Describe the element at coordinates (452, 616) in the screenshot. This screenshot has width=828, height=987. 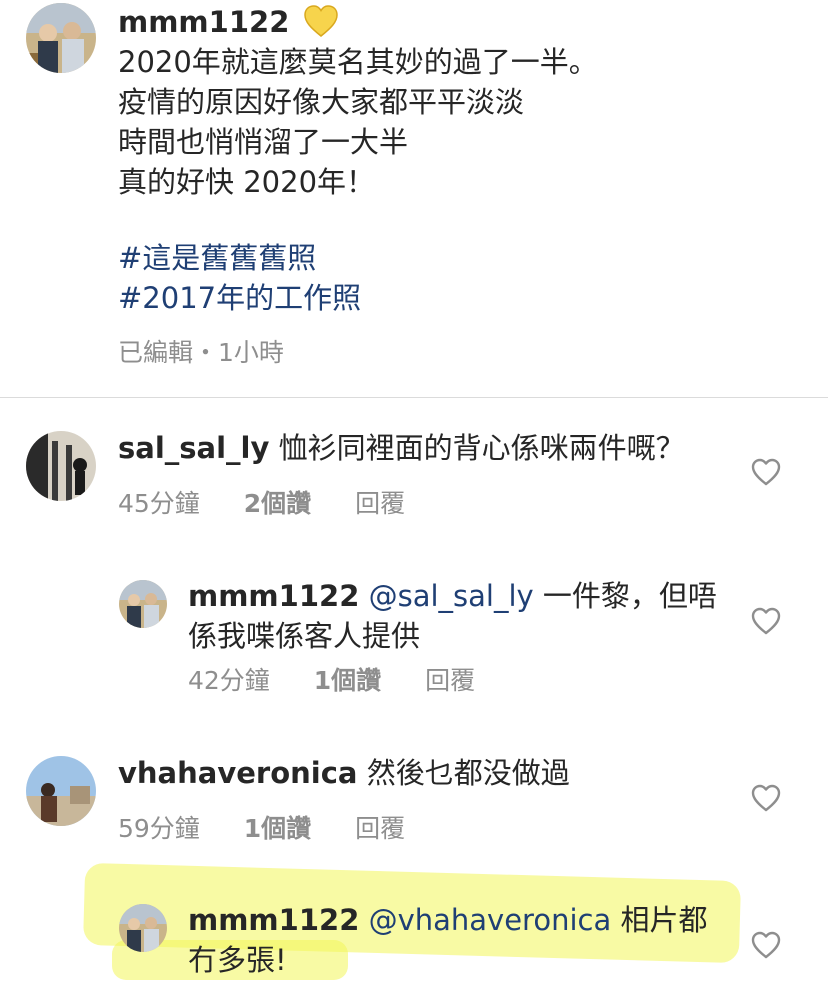
I see `reply-body: mmm1122 @sal_sal_ly 一件黎，但唔 係我喋係客人提供` at that location.